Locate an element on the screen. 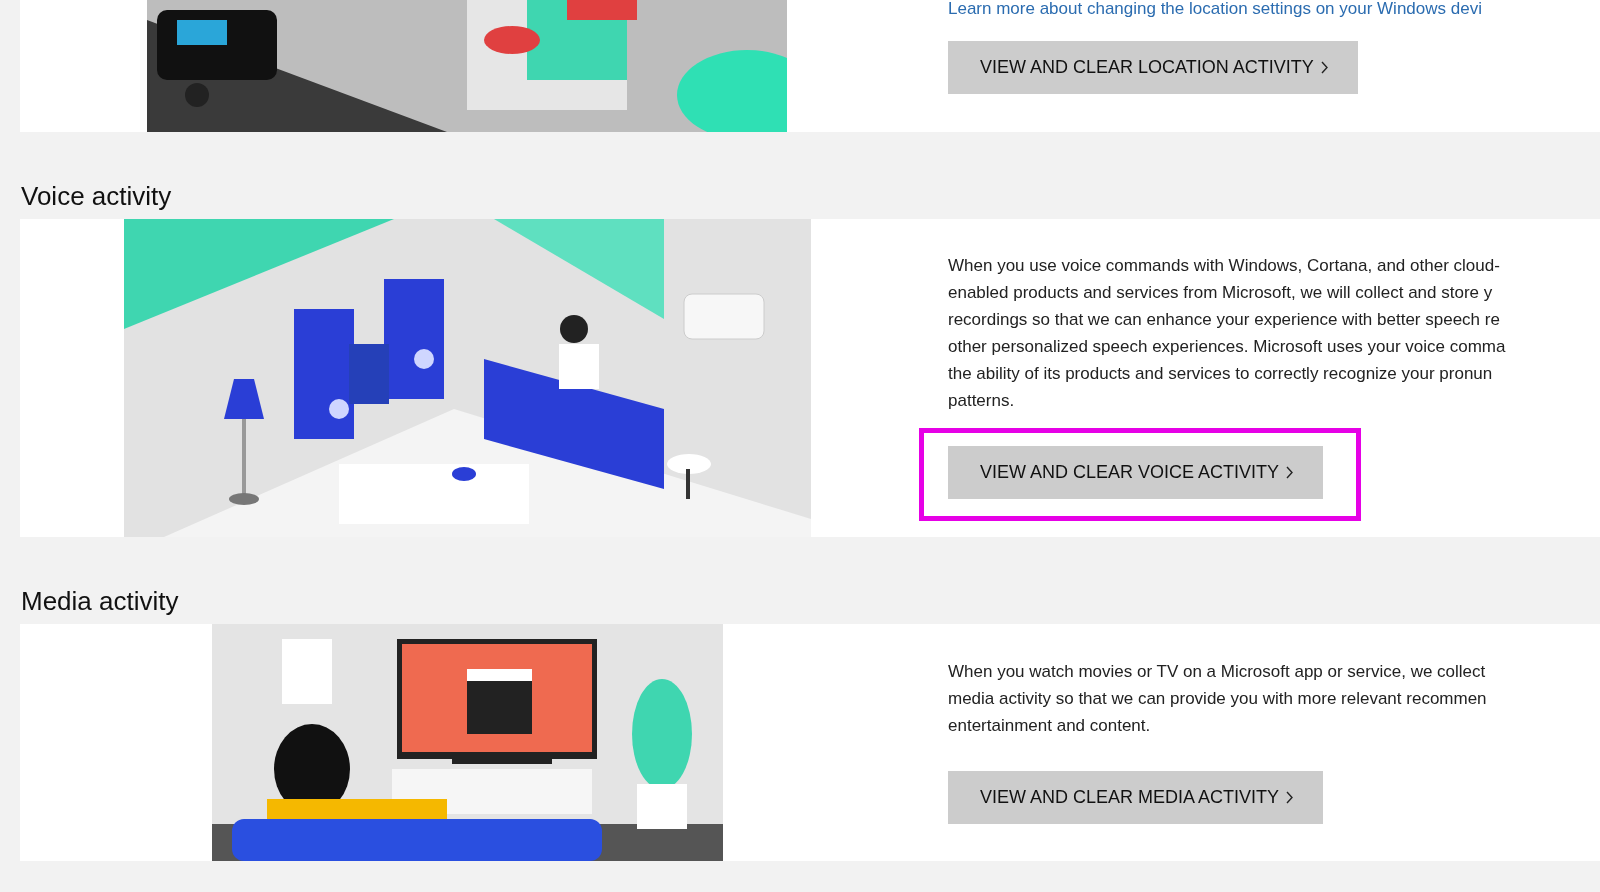 Image resolution: width=1600 pixels, height=892 pixels. view-and-clear-button: VIEW AND CLEAR MEDIA ACTIVITY is located at coordinates (1136, 797).